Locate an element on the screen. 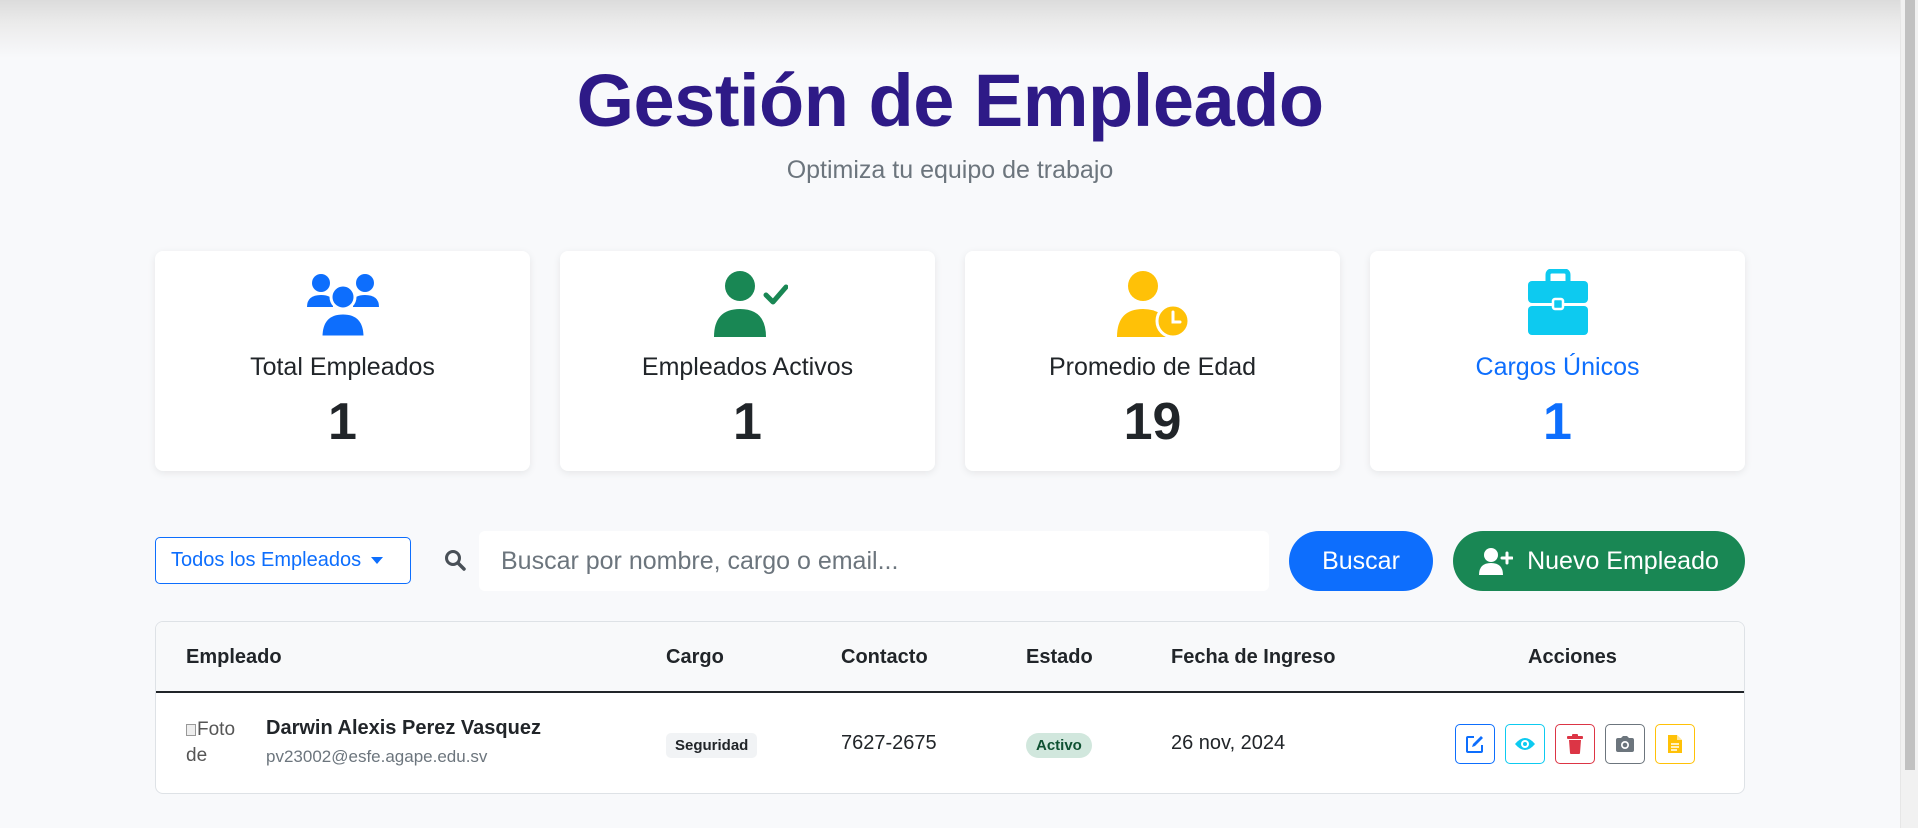 This screenshot has width=1918, height=828. new-employee-label: Nuevo Empleado is located at coordinates (1623, 560).